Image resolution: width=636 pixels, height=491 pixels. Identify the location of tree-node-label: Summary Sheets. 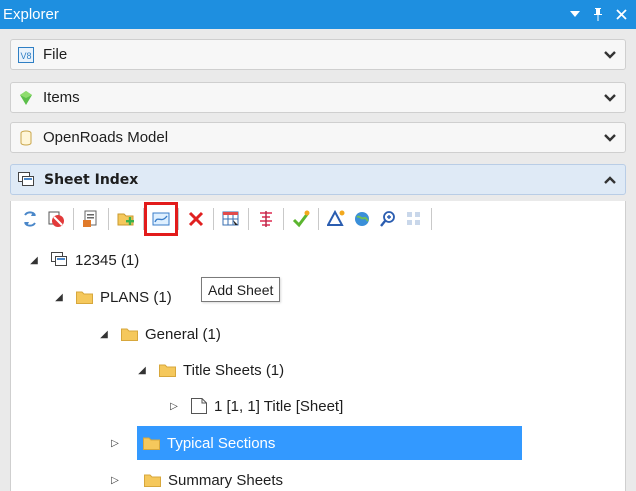
(226, 480).